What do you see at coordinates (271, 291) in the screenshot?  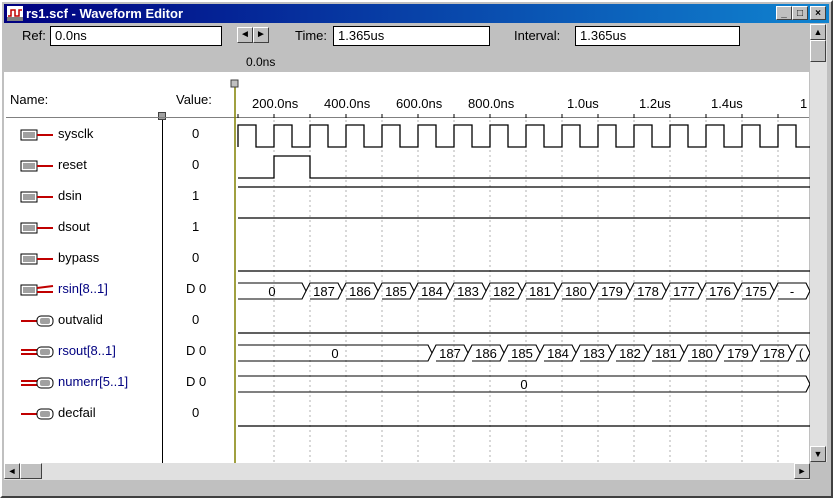 I see `rsin-value: 0` at bounding box center [271, 291].